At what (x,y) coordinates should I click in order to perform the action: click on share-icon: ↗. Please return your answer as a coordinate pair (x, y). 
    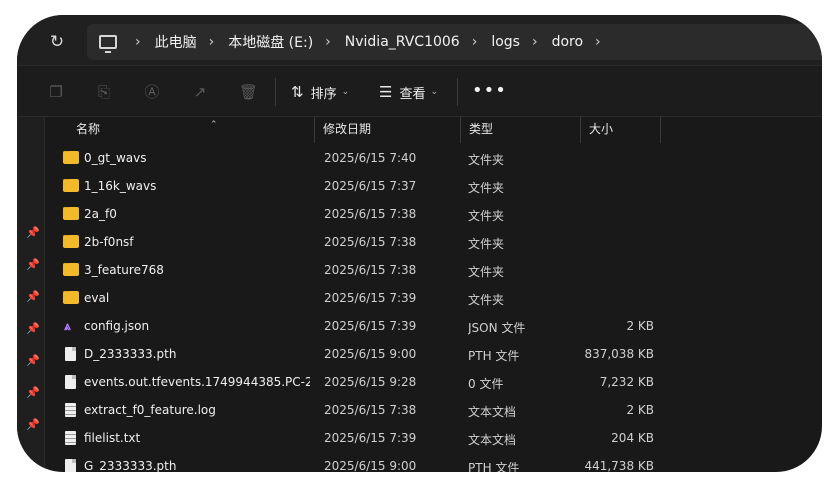
    Looking at the image, I should click on (200, 92).